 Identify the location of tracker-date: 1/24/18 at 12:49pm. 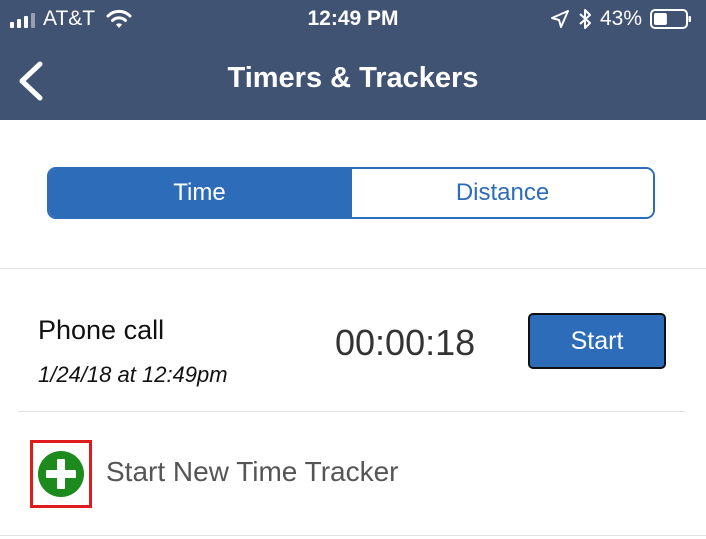
(133, 374).